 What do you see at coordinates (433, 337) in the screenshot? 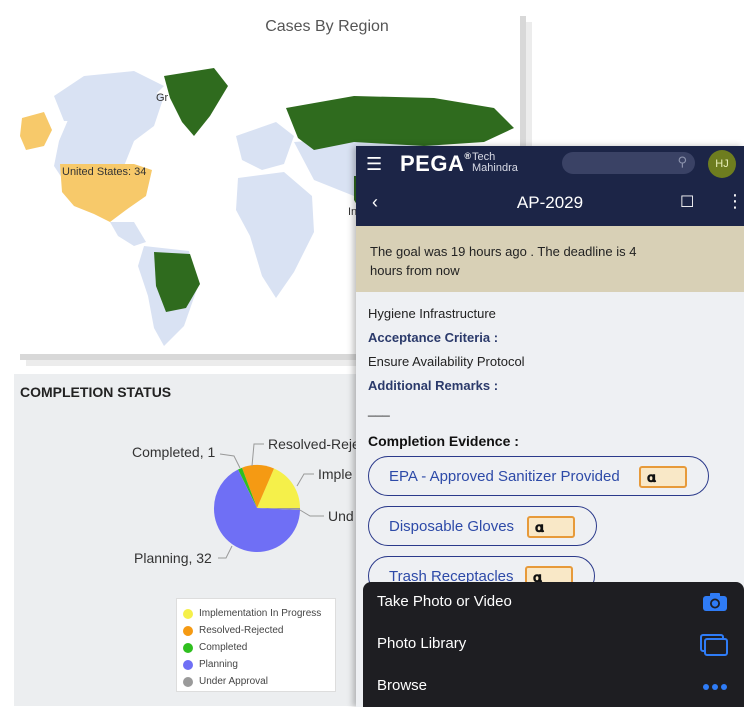
I see `acceptance-criteria-label: Acceptance Criteria :` at bounding box center [433, 337].